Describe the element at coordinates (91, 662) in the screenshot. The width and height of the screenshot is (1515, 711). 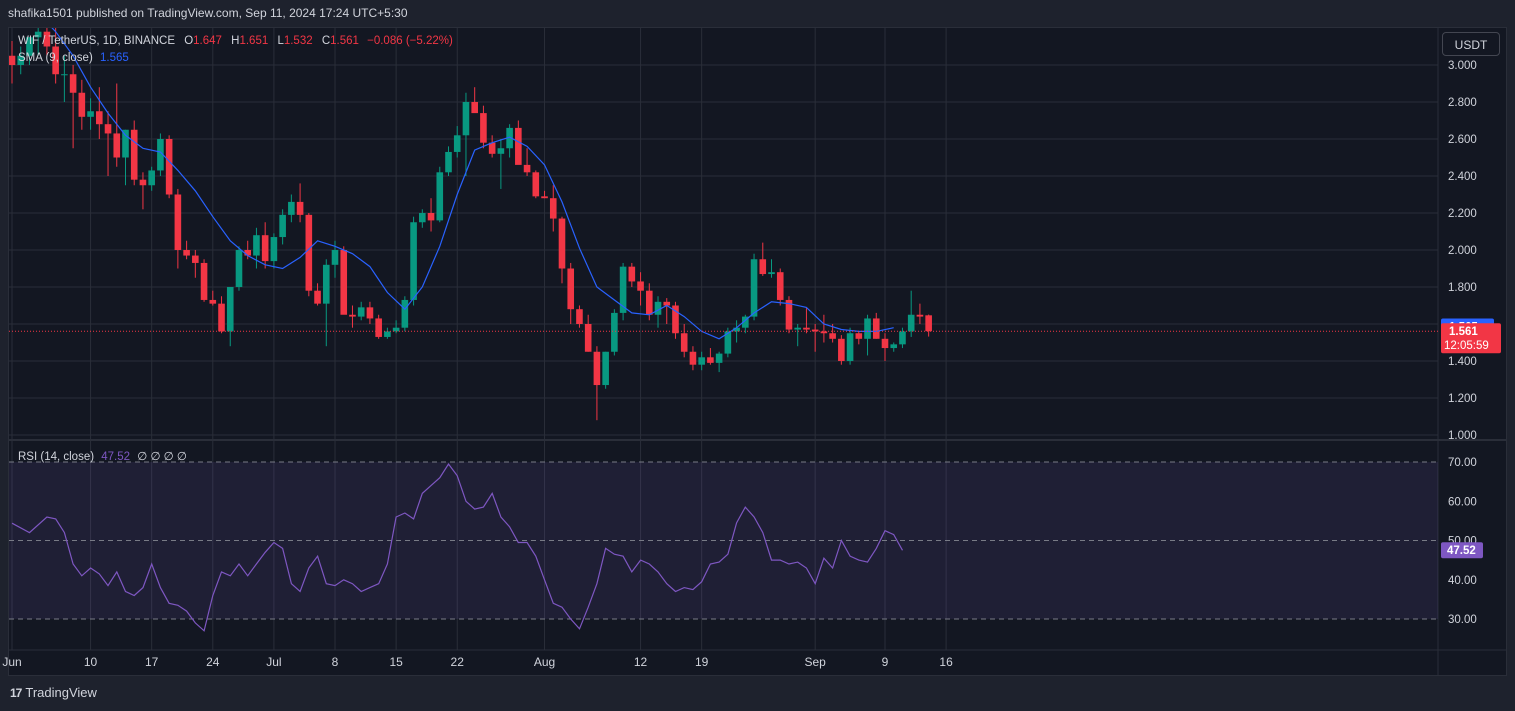
I see `time-tick-label: 10` at that location.